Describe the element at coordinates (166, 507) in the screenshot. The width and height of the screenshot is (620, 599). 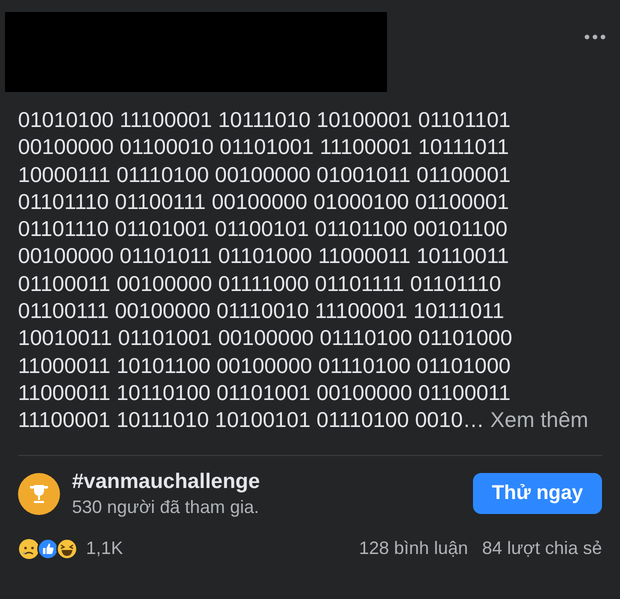
I see `participants-count: 530 người đã tham gia.` at that location.